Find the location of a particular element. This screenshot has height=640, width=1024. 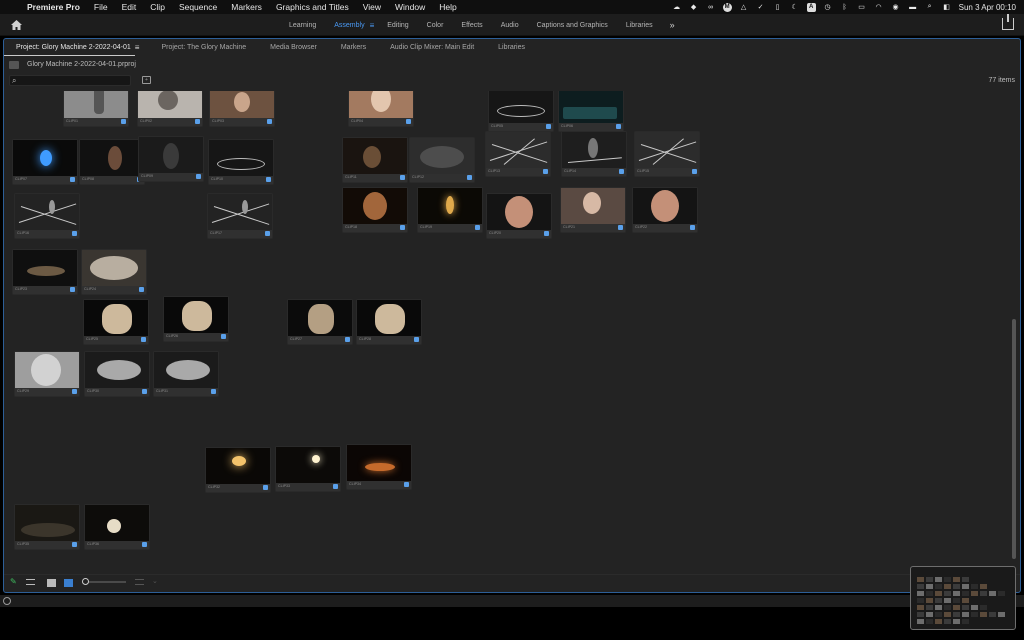

clip-thumbnail: CLIP27 is located at coordinates (320, 322).